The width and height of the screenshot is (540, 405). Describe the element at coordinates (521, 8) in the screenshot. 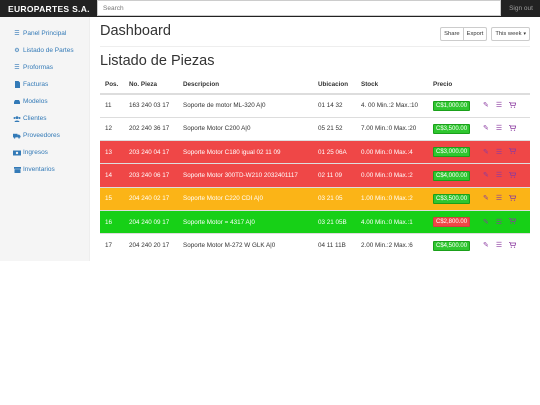

I see `signout-link: Sign out` at that location.